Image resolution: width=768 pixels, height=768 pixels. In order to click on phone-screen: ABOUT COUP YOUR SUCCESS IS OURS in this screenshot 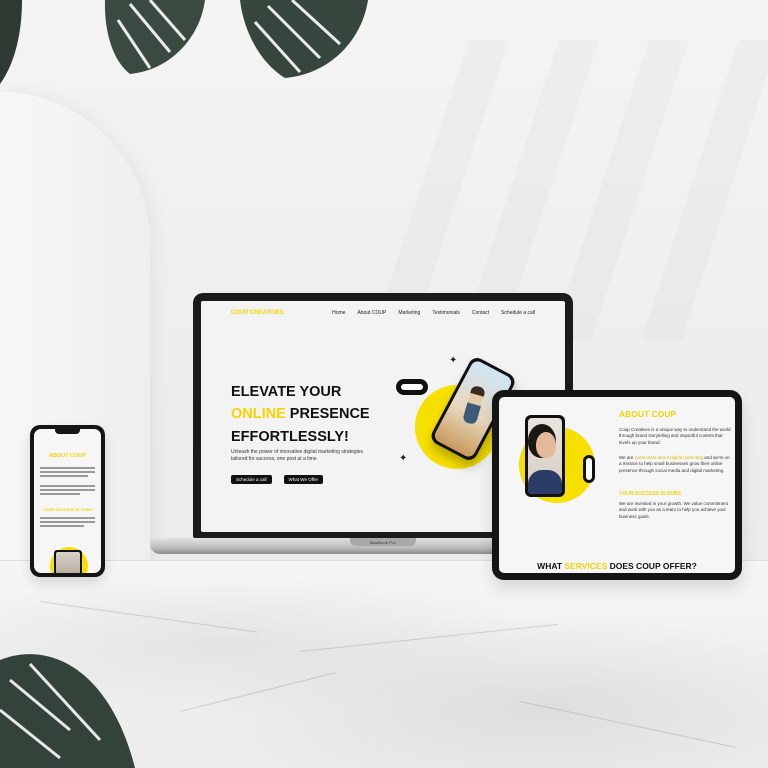, I will do `click(67, 501)`.